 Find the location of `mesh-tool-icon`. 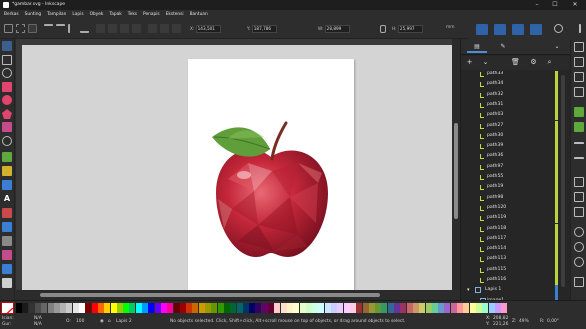

mesh-tool-icon is located at coordinates (7, 241).